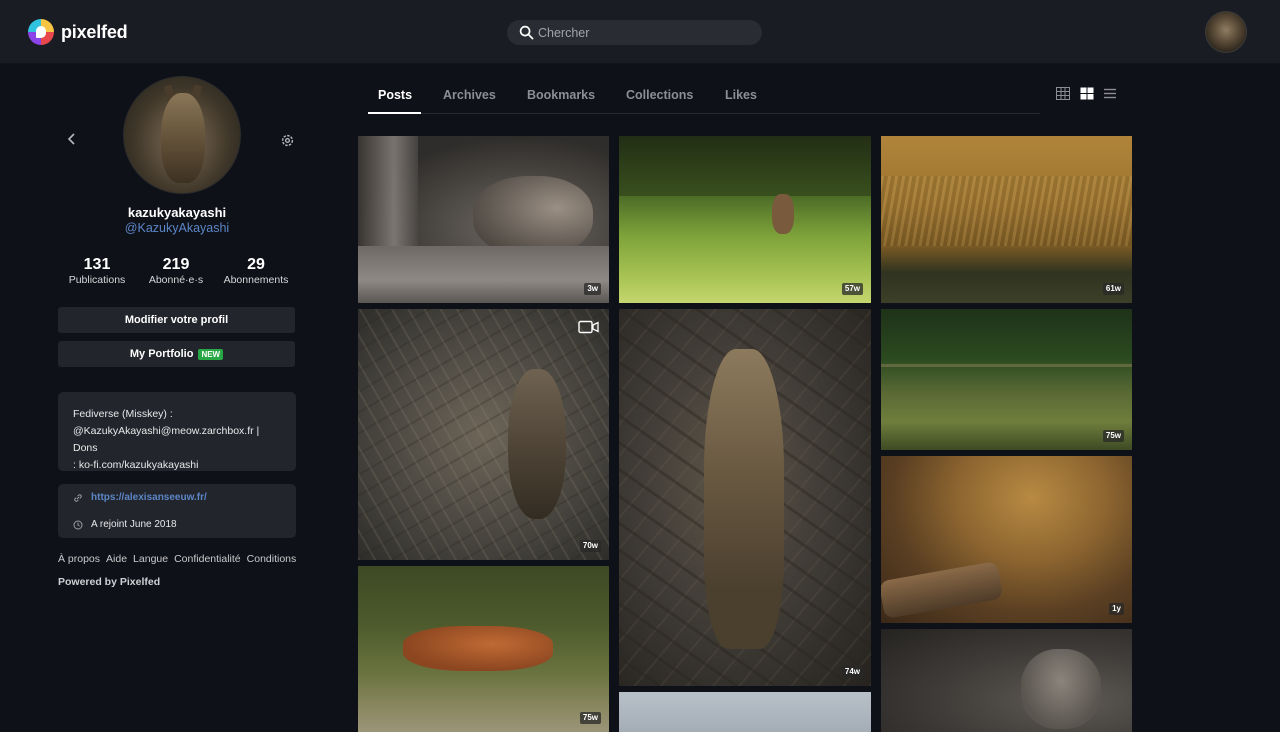  I want to click on post-tile: 74w, so click(745, 497).